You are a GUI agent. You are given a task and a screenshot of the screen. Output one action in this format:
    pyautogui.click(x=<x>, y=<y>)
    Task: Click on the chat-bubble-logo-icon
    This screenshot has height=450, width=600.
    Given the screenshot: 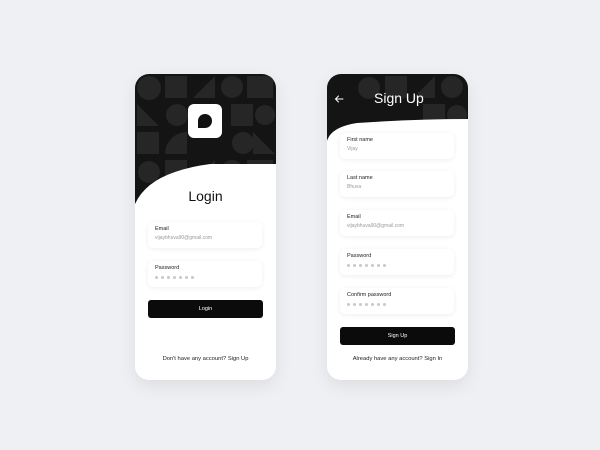 What is the action you would take?
    pyautogui.click(x=205, y=121)
    